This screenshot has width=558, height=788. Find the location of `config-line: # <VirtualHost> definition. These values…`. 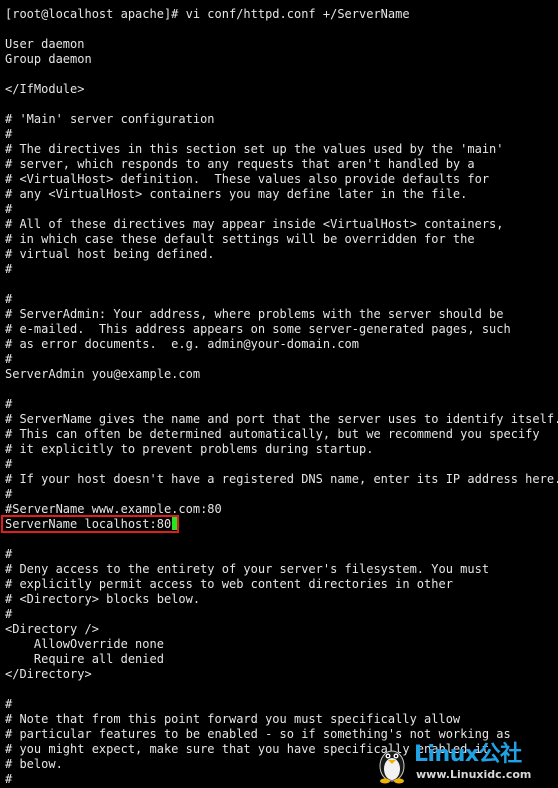

config-line: # <VirtualHost> definition. These values… is located at coordinates (247, 179).